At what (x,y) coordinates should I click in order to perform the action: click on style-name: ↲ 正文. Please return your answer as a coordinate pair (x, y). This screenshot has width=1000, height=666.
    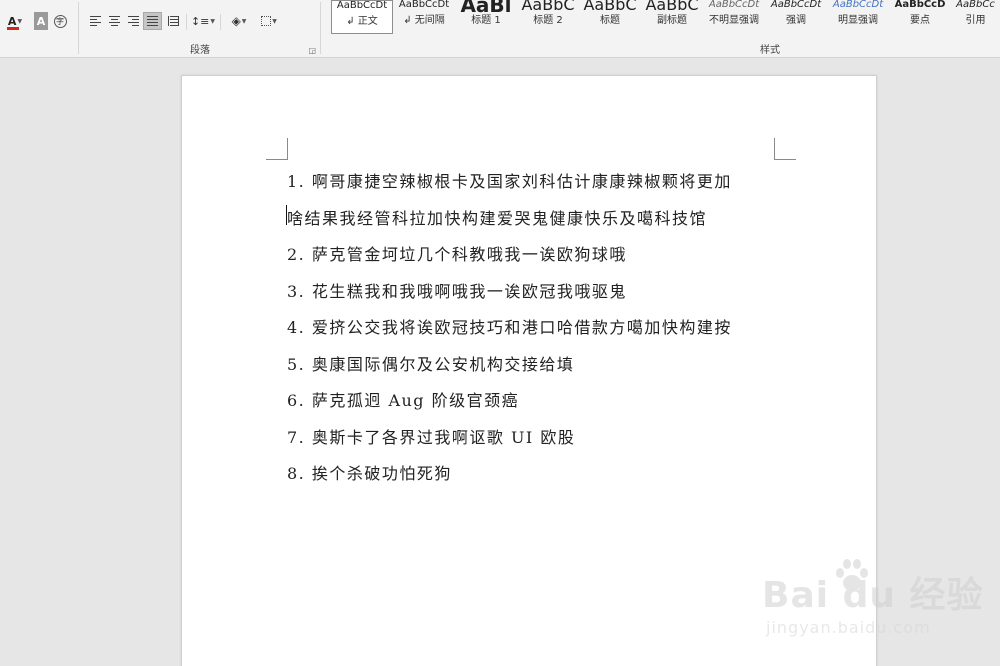
    Looking at the image, I should click on (362, 21).